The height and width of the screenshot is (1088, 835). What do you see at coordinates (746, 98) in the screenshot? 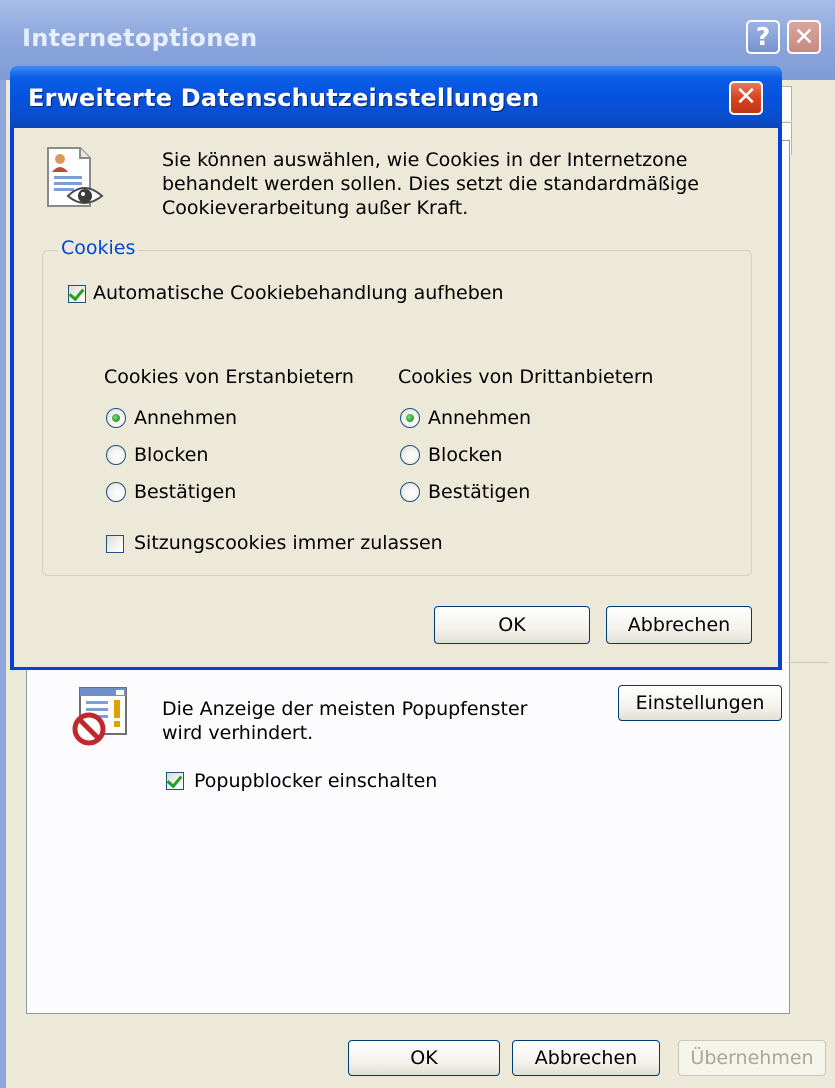
I see `dialog-close-button: ✕` at bounding box center [746, 98].